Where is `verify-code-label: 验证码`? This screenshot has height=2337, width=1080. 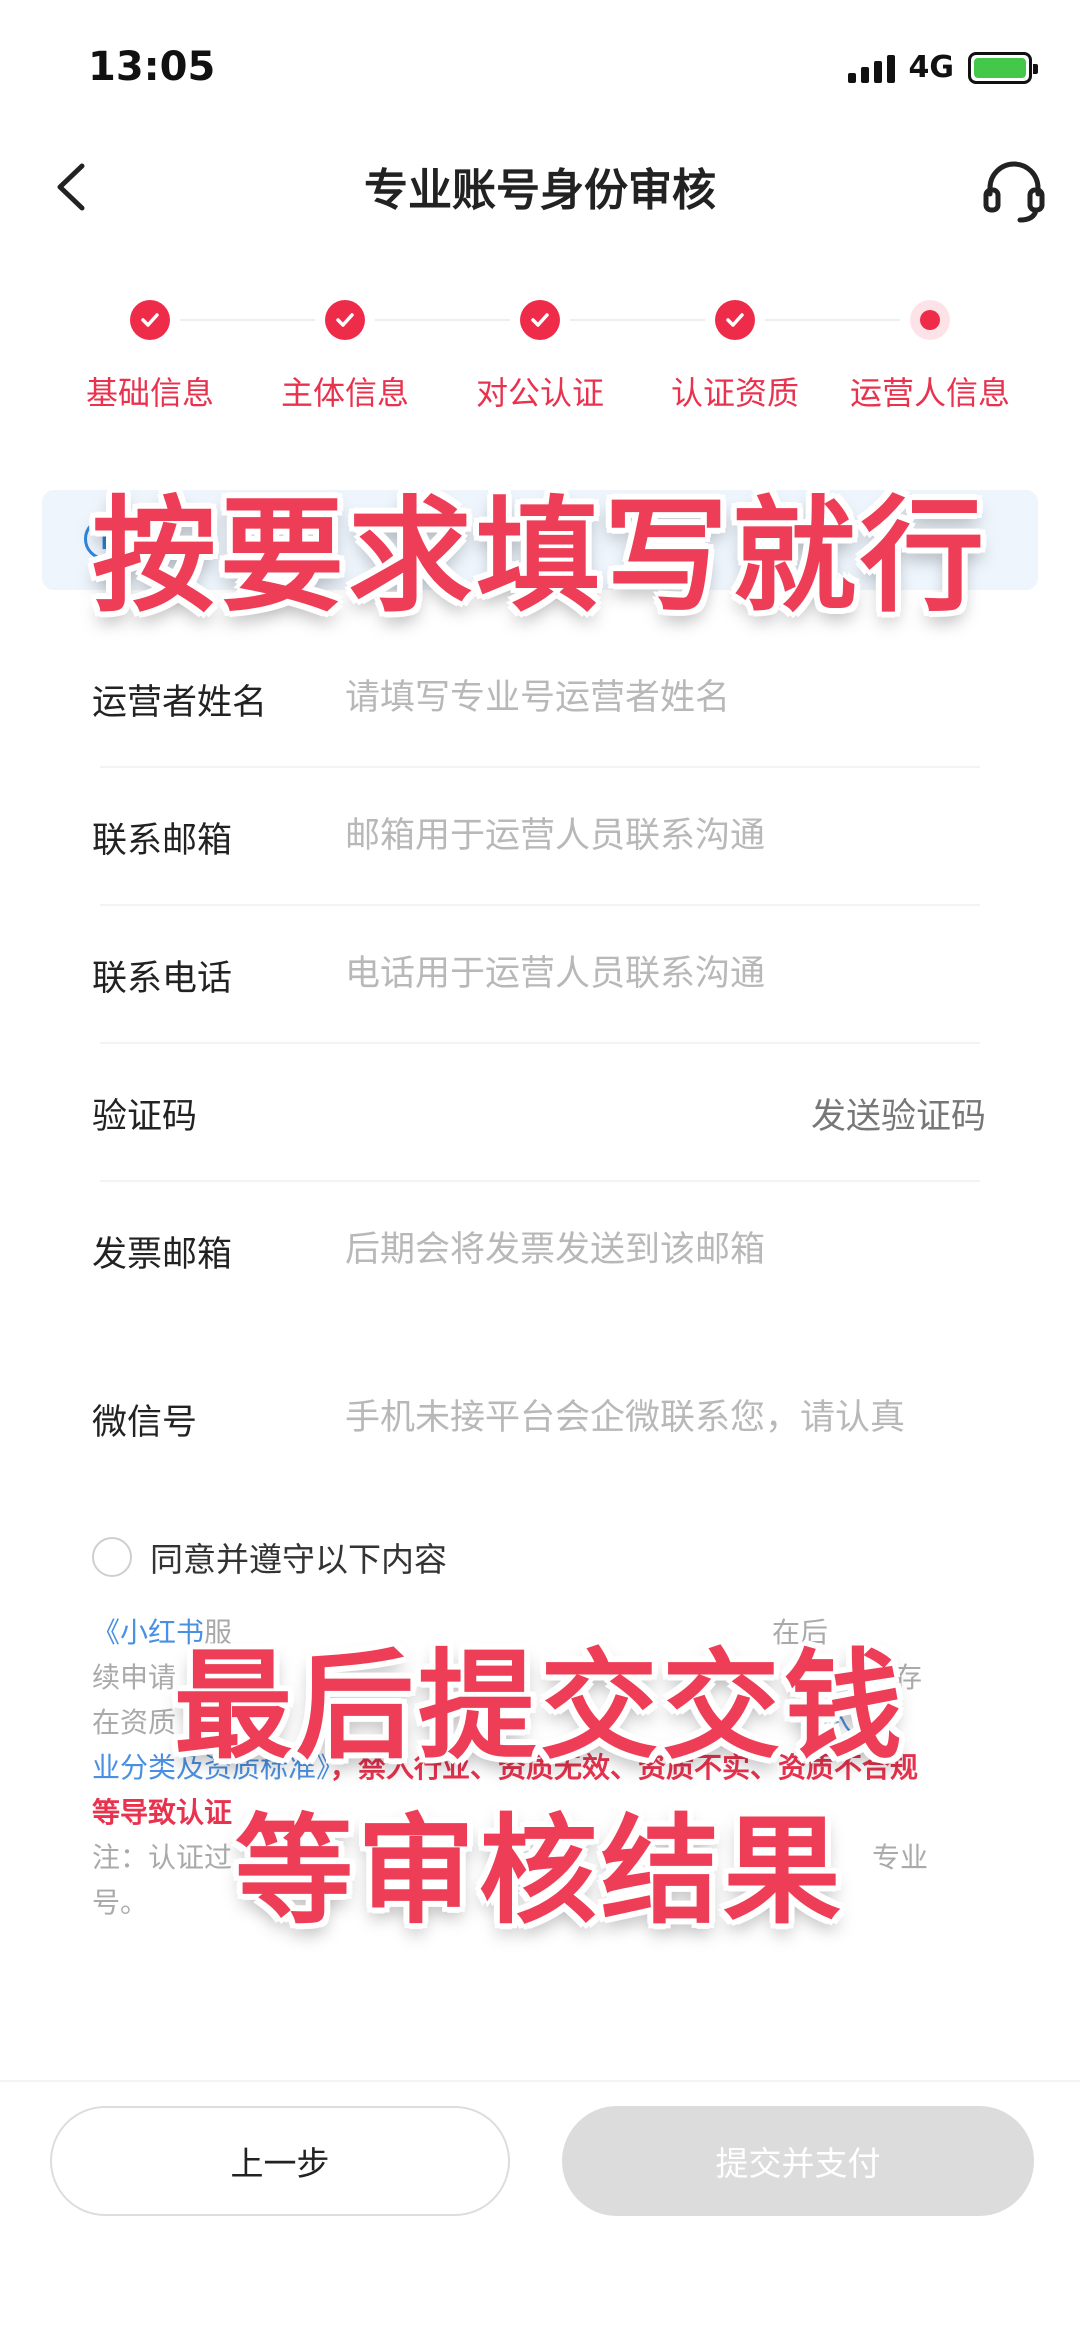
verify-code-label: 验证码 is located at coordinates (145, 1117).